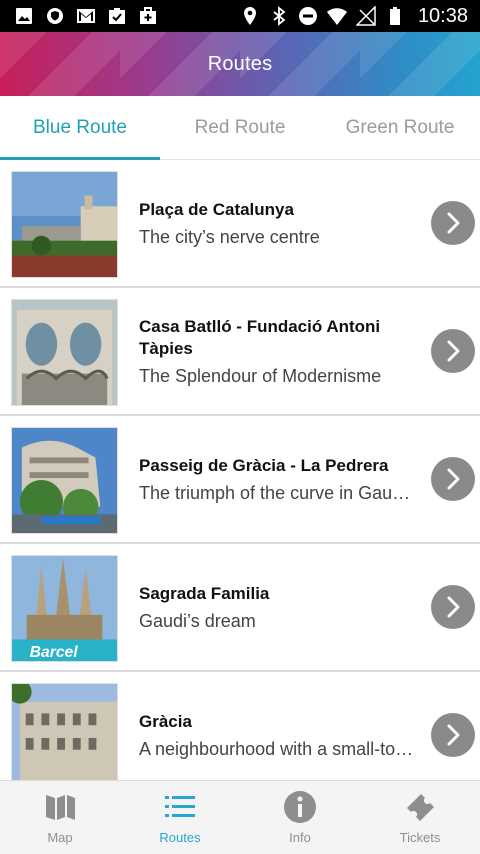  I want to click on nav-info: Info, so click(300, 817).